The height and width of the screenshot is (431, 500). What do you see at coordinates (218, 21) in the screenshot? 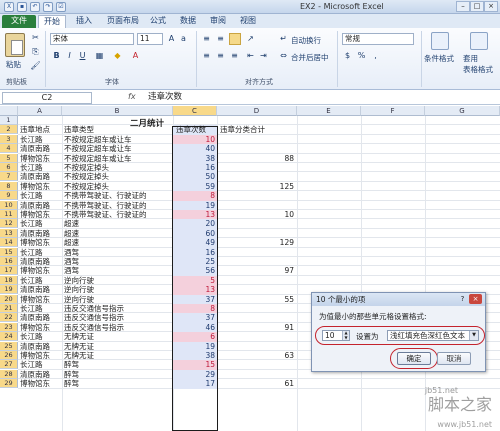
I see `tab-review: 审阅` at bounding box center [218, 21].